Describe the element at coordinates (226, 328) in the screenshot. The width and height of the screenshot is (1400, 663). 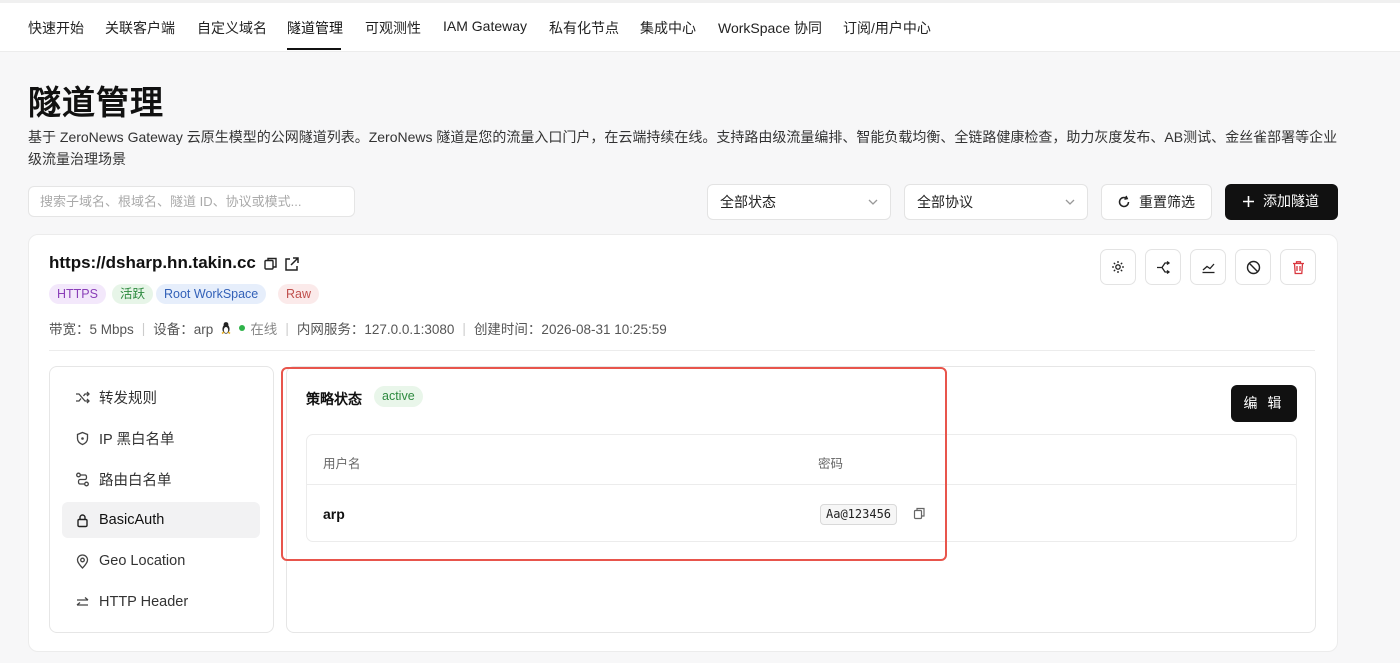
I see `linux-icon` at that location.